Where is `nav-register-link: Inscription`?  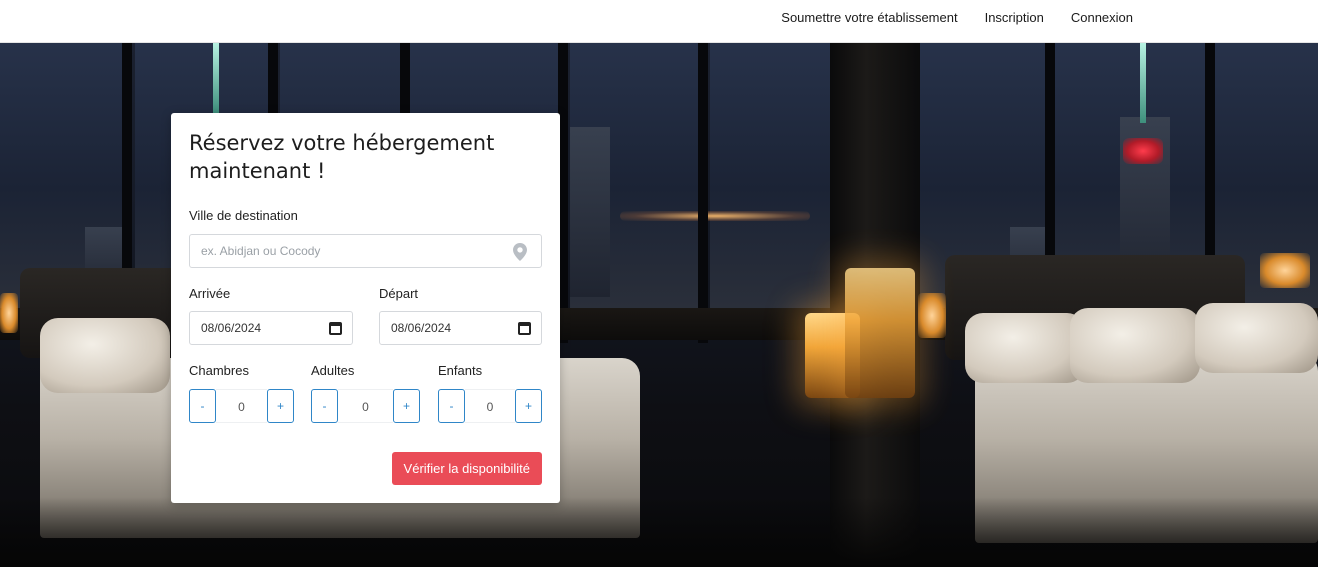
nav-register-link: Inscription is located at coordinates (1014, 17).